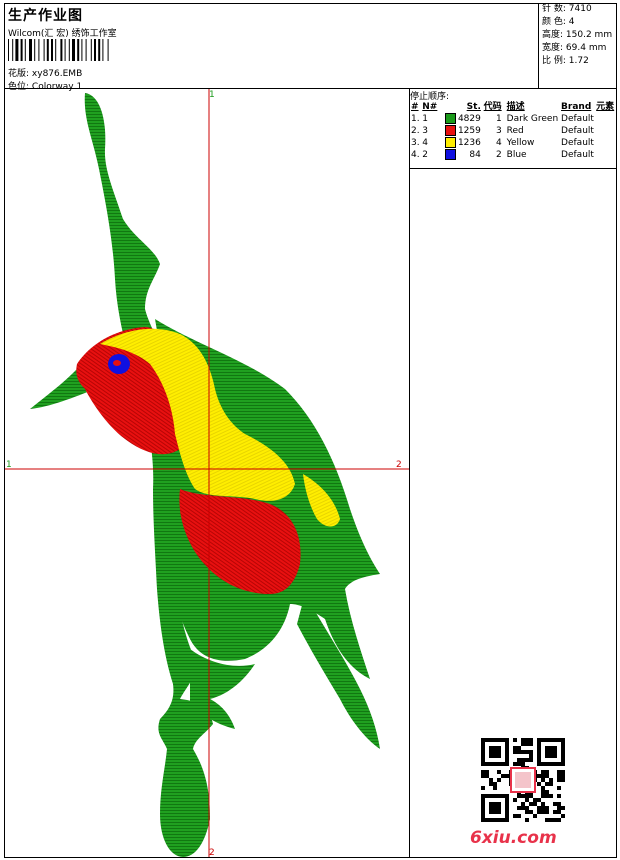  Describe the element at coordinates (513, 107) in the screenshot. I see `table-header-row: # N# St. 代码 描述 Brand 元素` at that location.